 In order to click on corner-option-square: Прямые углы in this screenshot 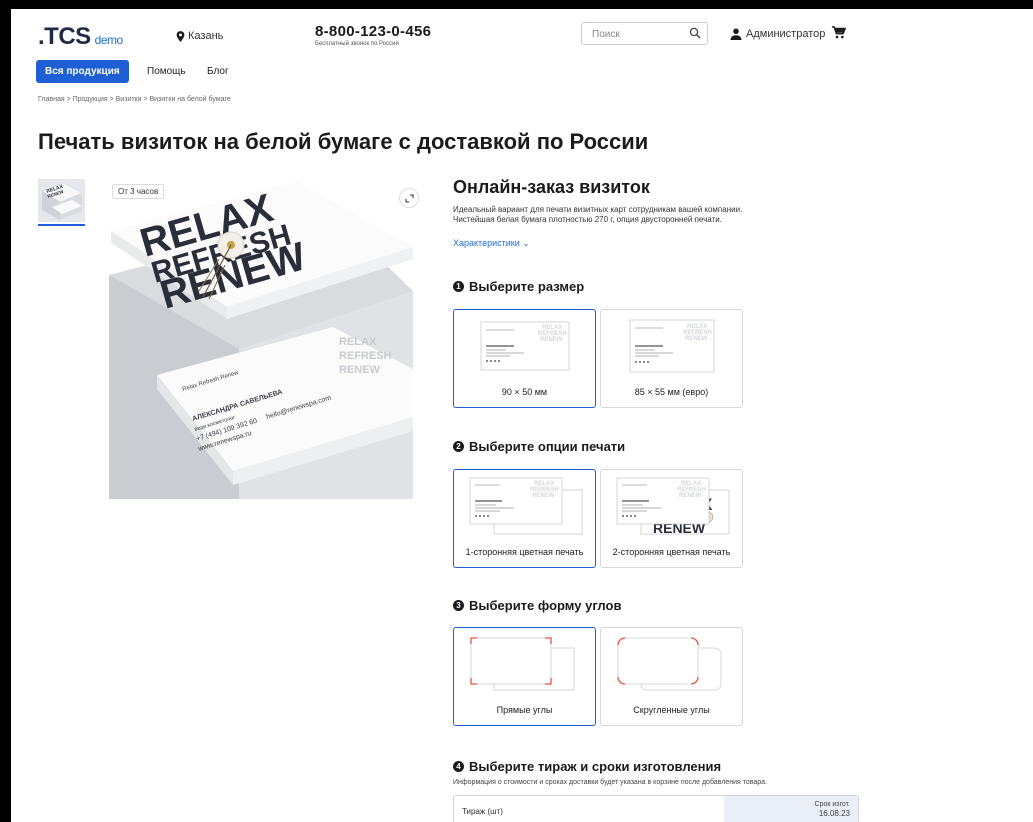, I will do `click(524, 676)`.